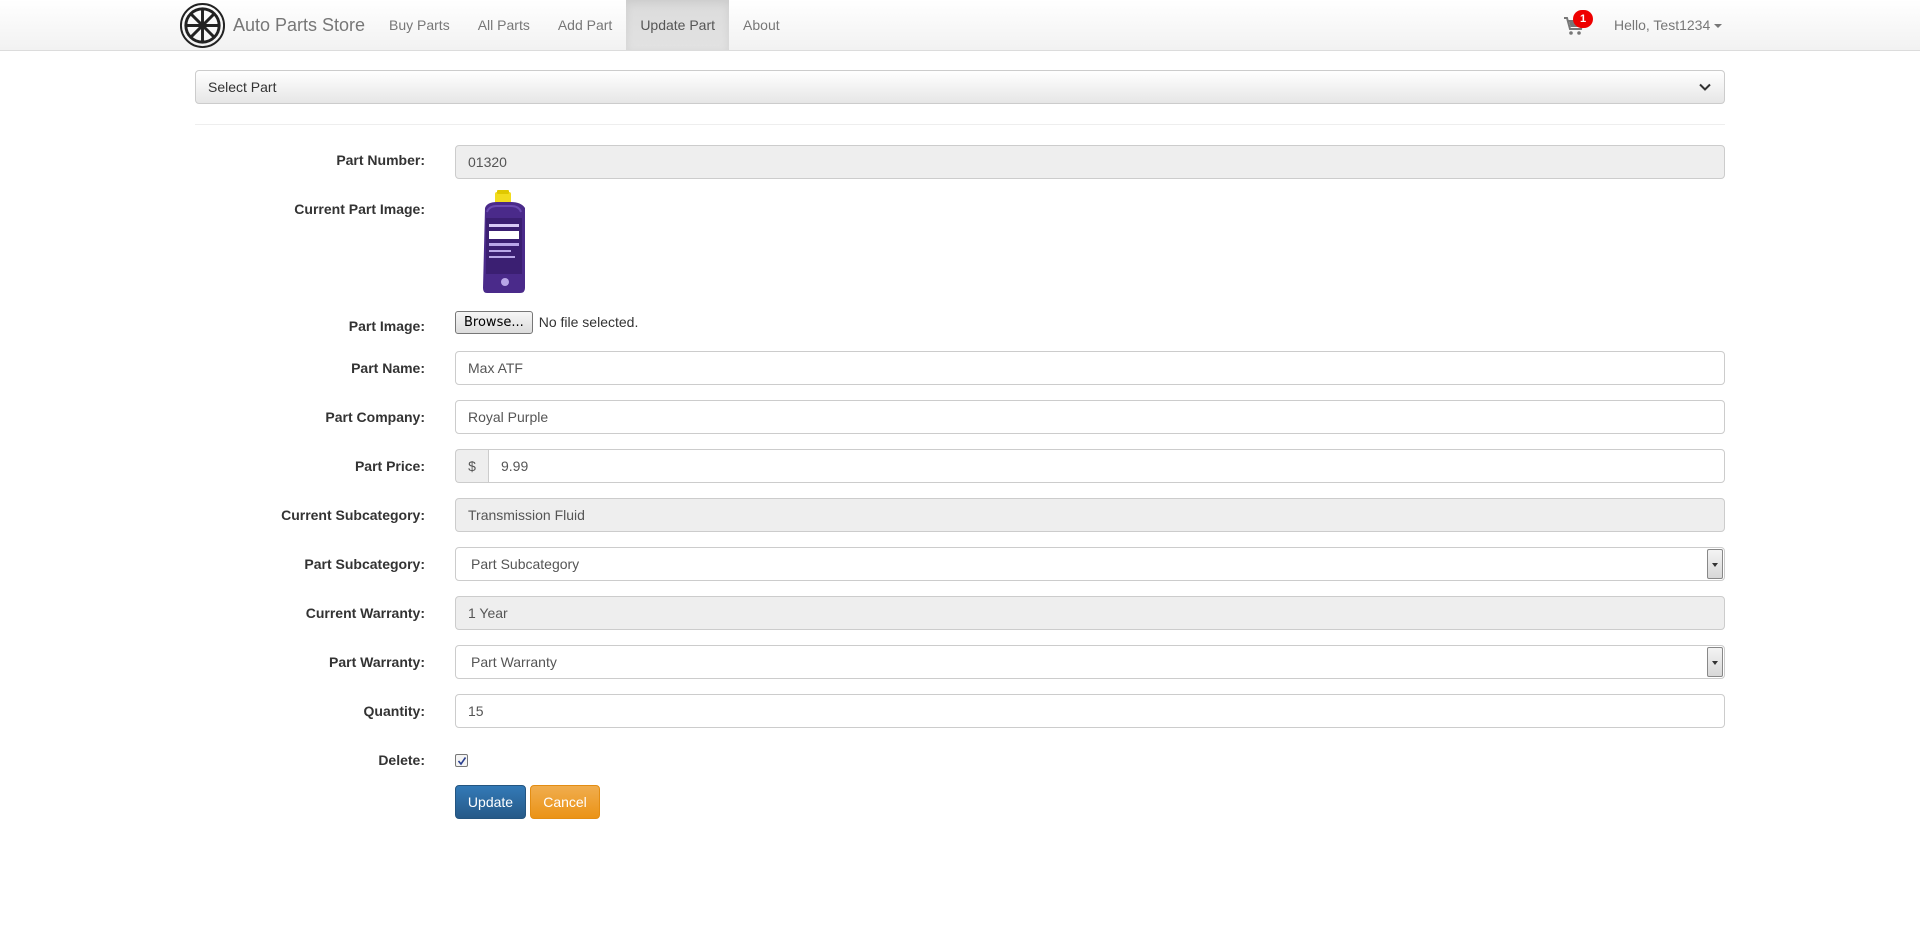  Describe the element at coordinates (1662, 25) in the screenshot. I see `user-greeting: Hello, Test1234` at that location.